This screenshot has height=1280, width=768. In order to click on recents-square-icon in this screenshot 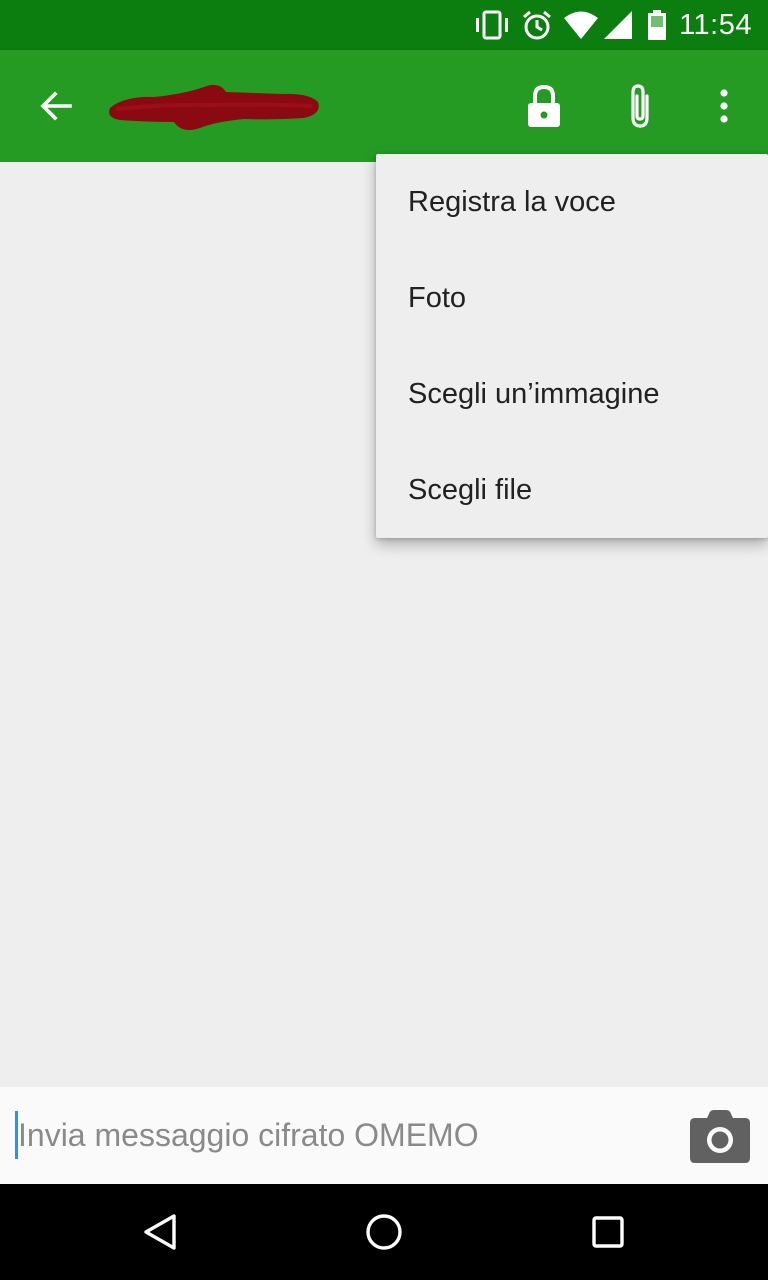, I will do `click(608, 1232)`.